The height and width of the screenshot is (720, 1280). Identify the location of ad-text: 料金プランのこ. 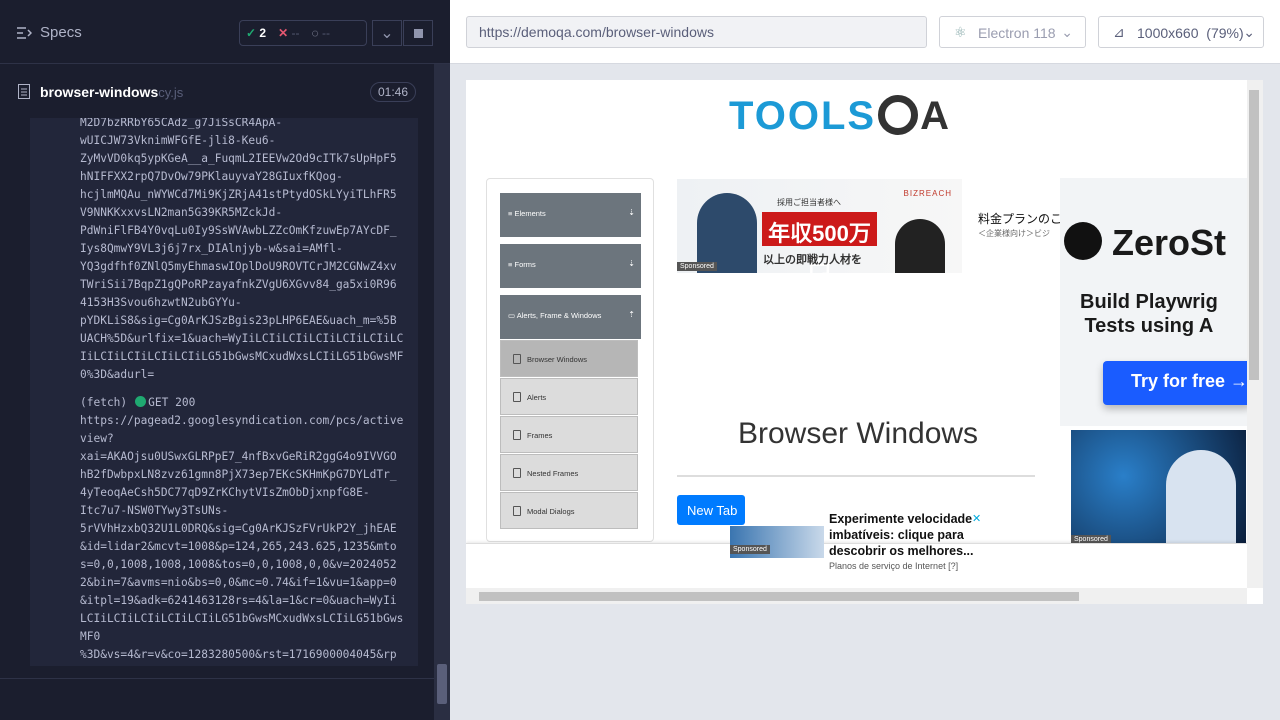
(1023, 218).